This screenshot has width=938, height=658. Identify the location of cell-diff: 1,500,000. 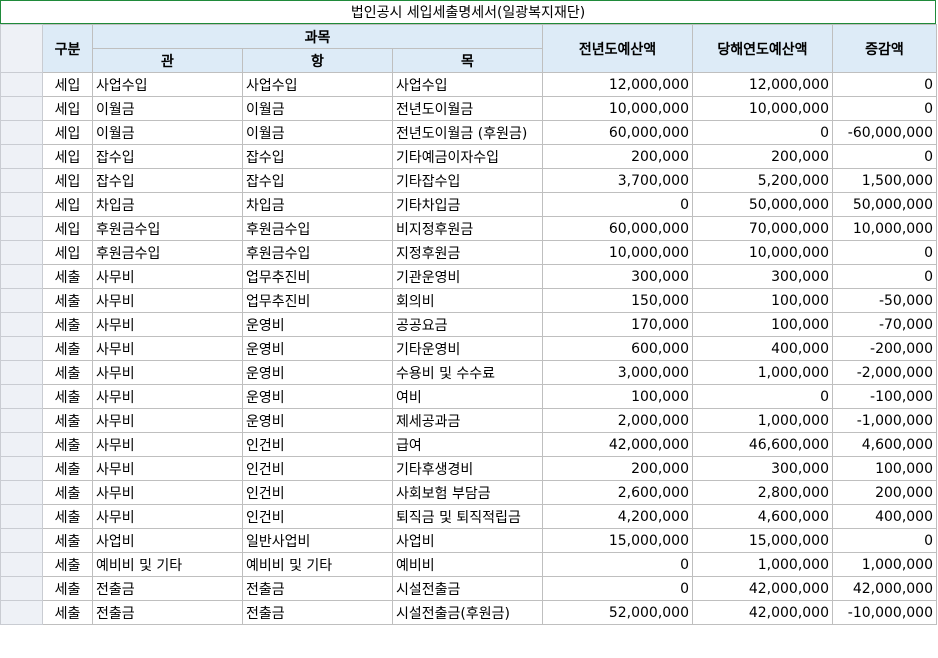
(884, 180).